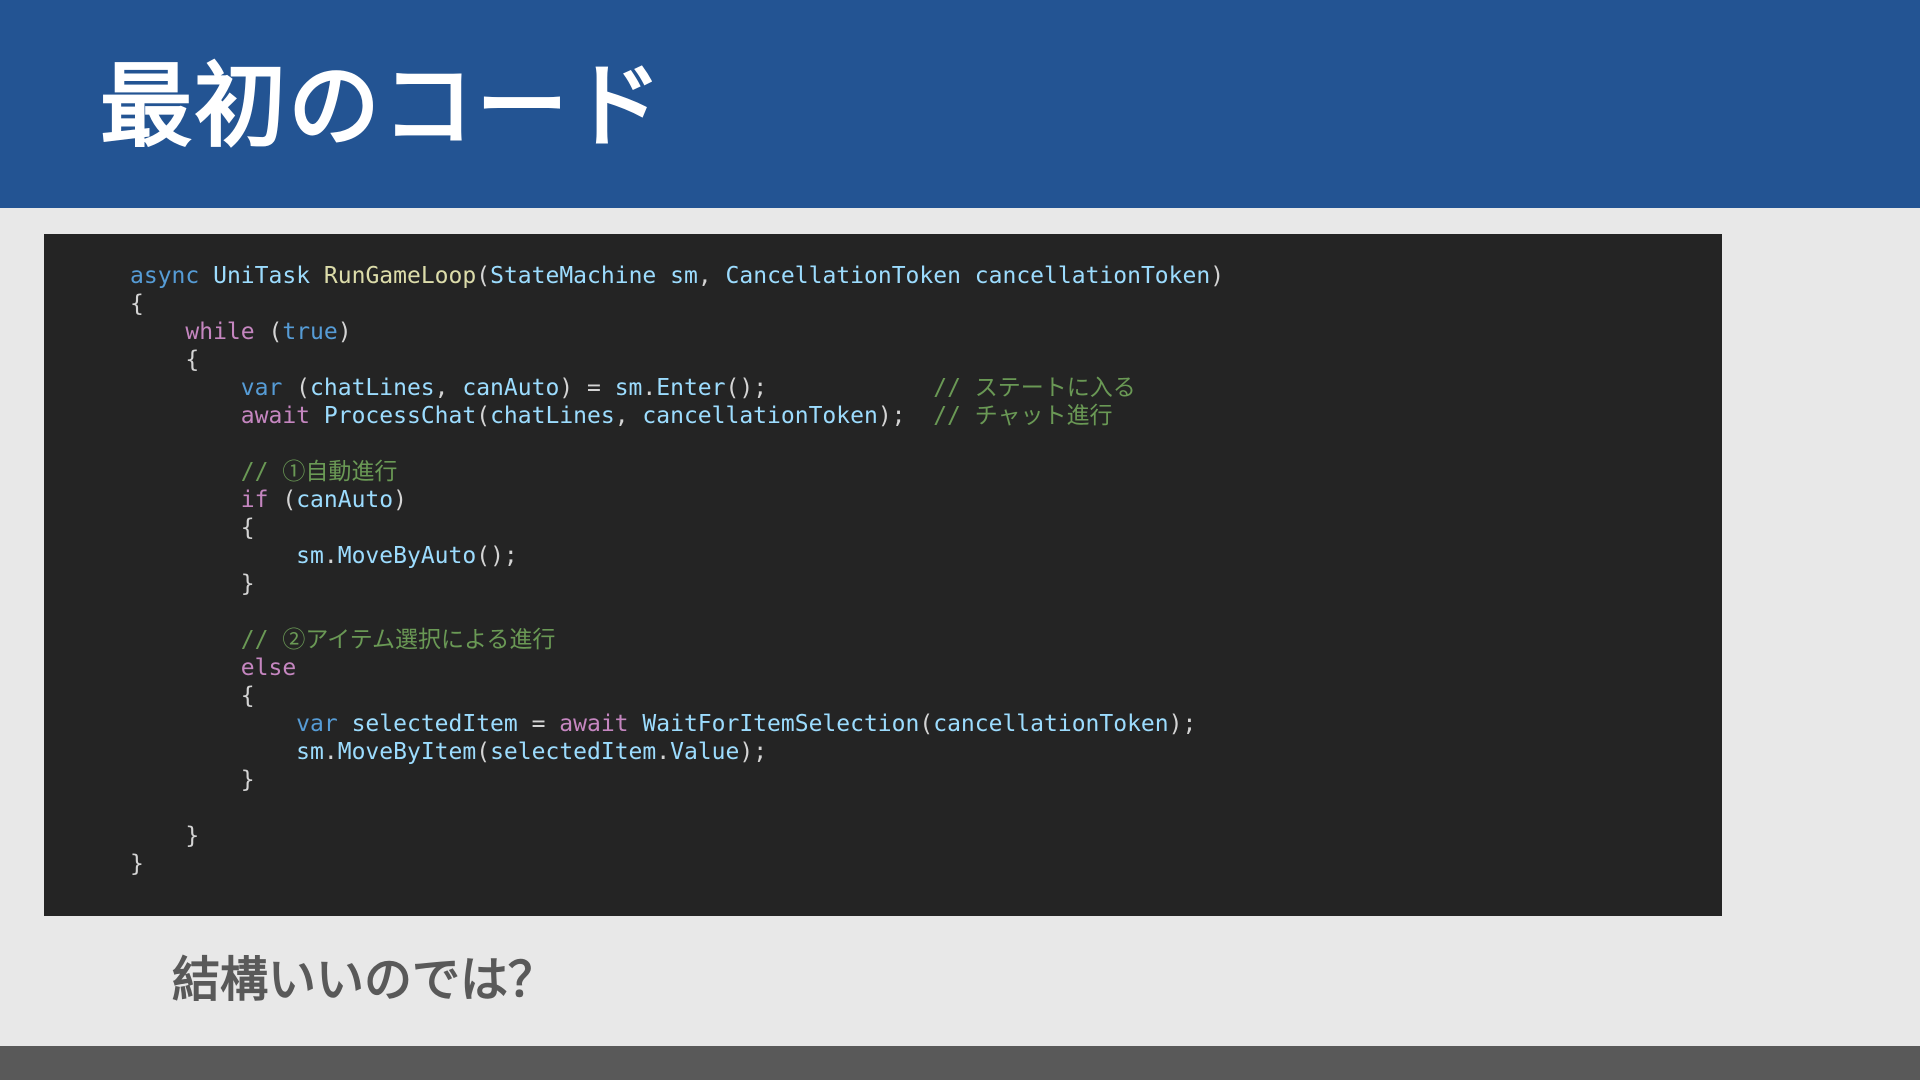  Describe the element at coordinates (319, 472) in the screenshot. I see `code-token: // ①自動進行` at that location.